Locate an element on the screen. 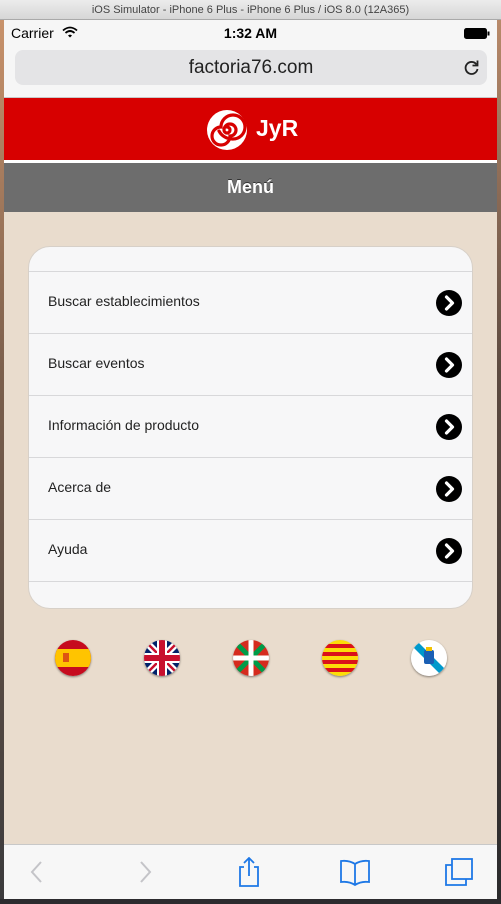 This screenshot has width=501, height=904. language-flags is located at coordinates (250, 660).